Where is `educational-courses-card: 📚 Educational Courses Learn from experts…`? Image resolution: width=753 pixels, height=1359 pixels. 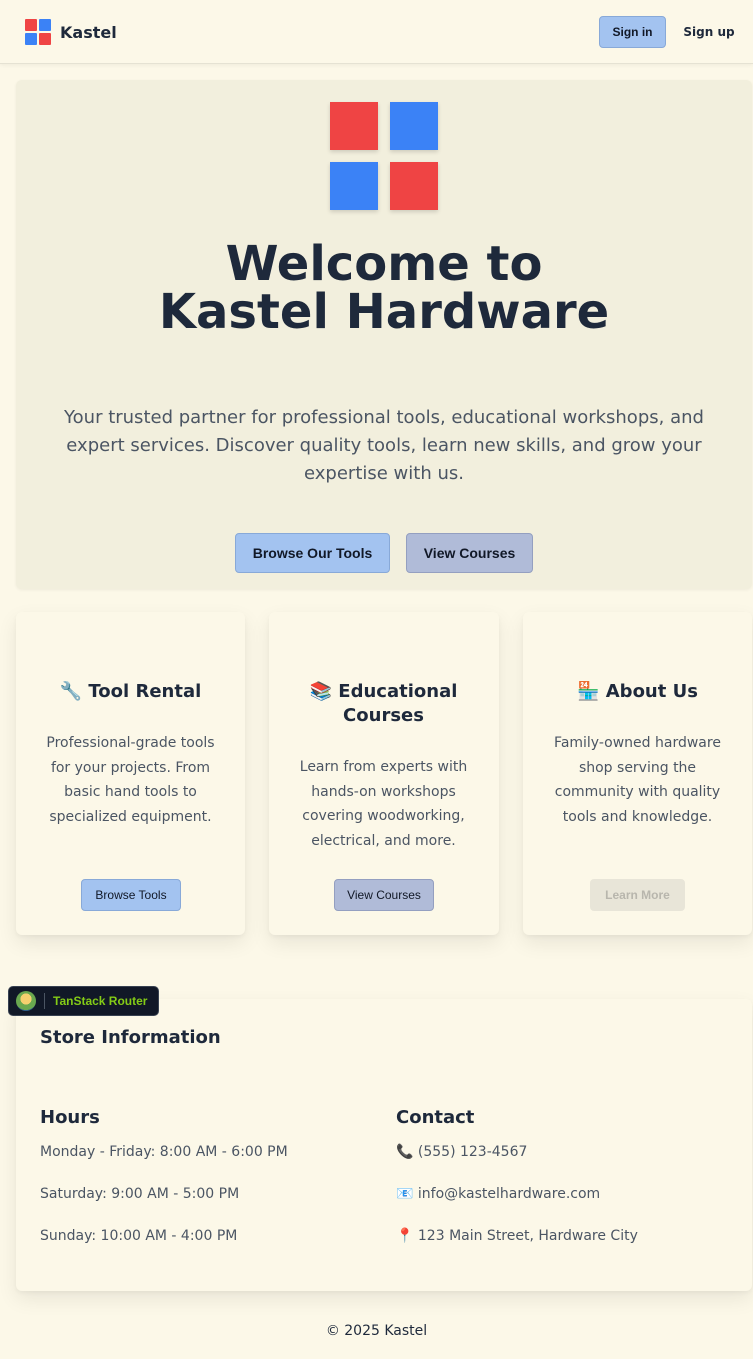
educational-courses-card: 📚 Educational Courses Learn from experts… is located at coordinates (384, 773).